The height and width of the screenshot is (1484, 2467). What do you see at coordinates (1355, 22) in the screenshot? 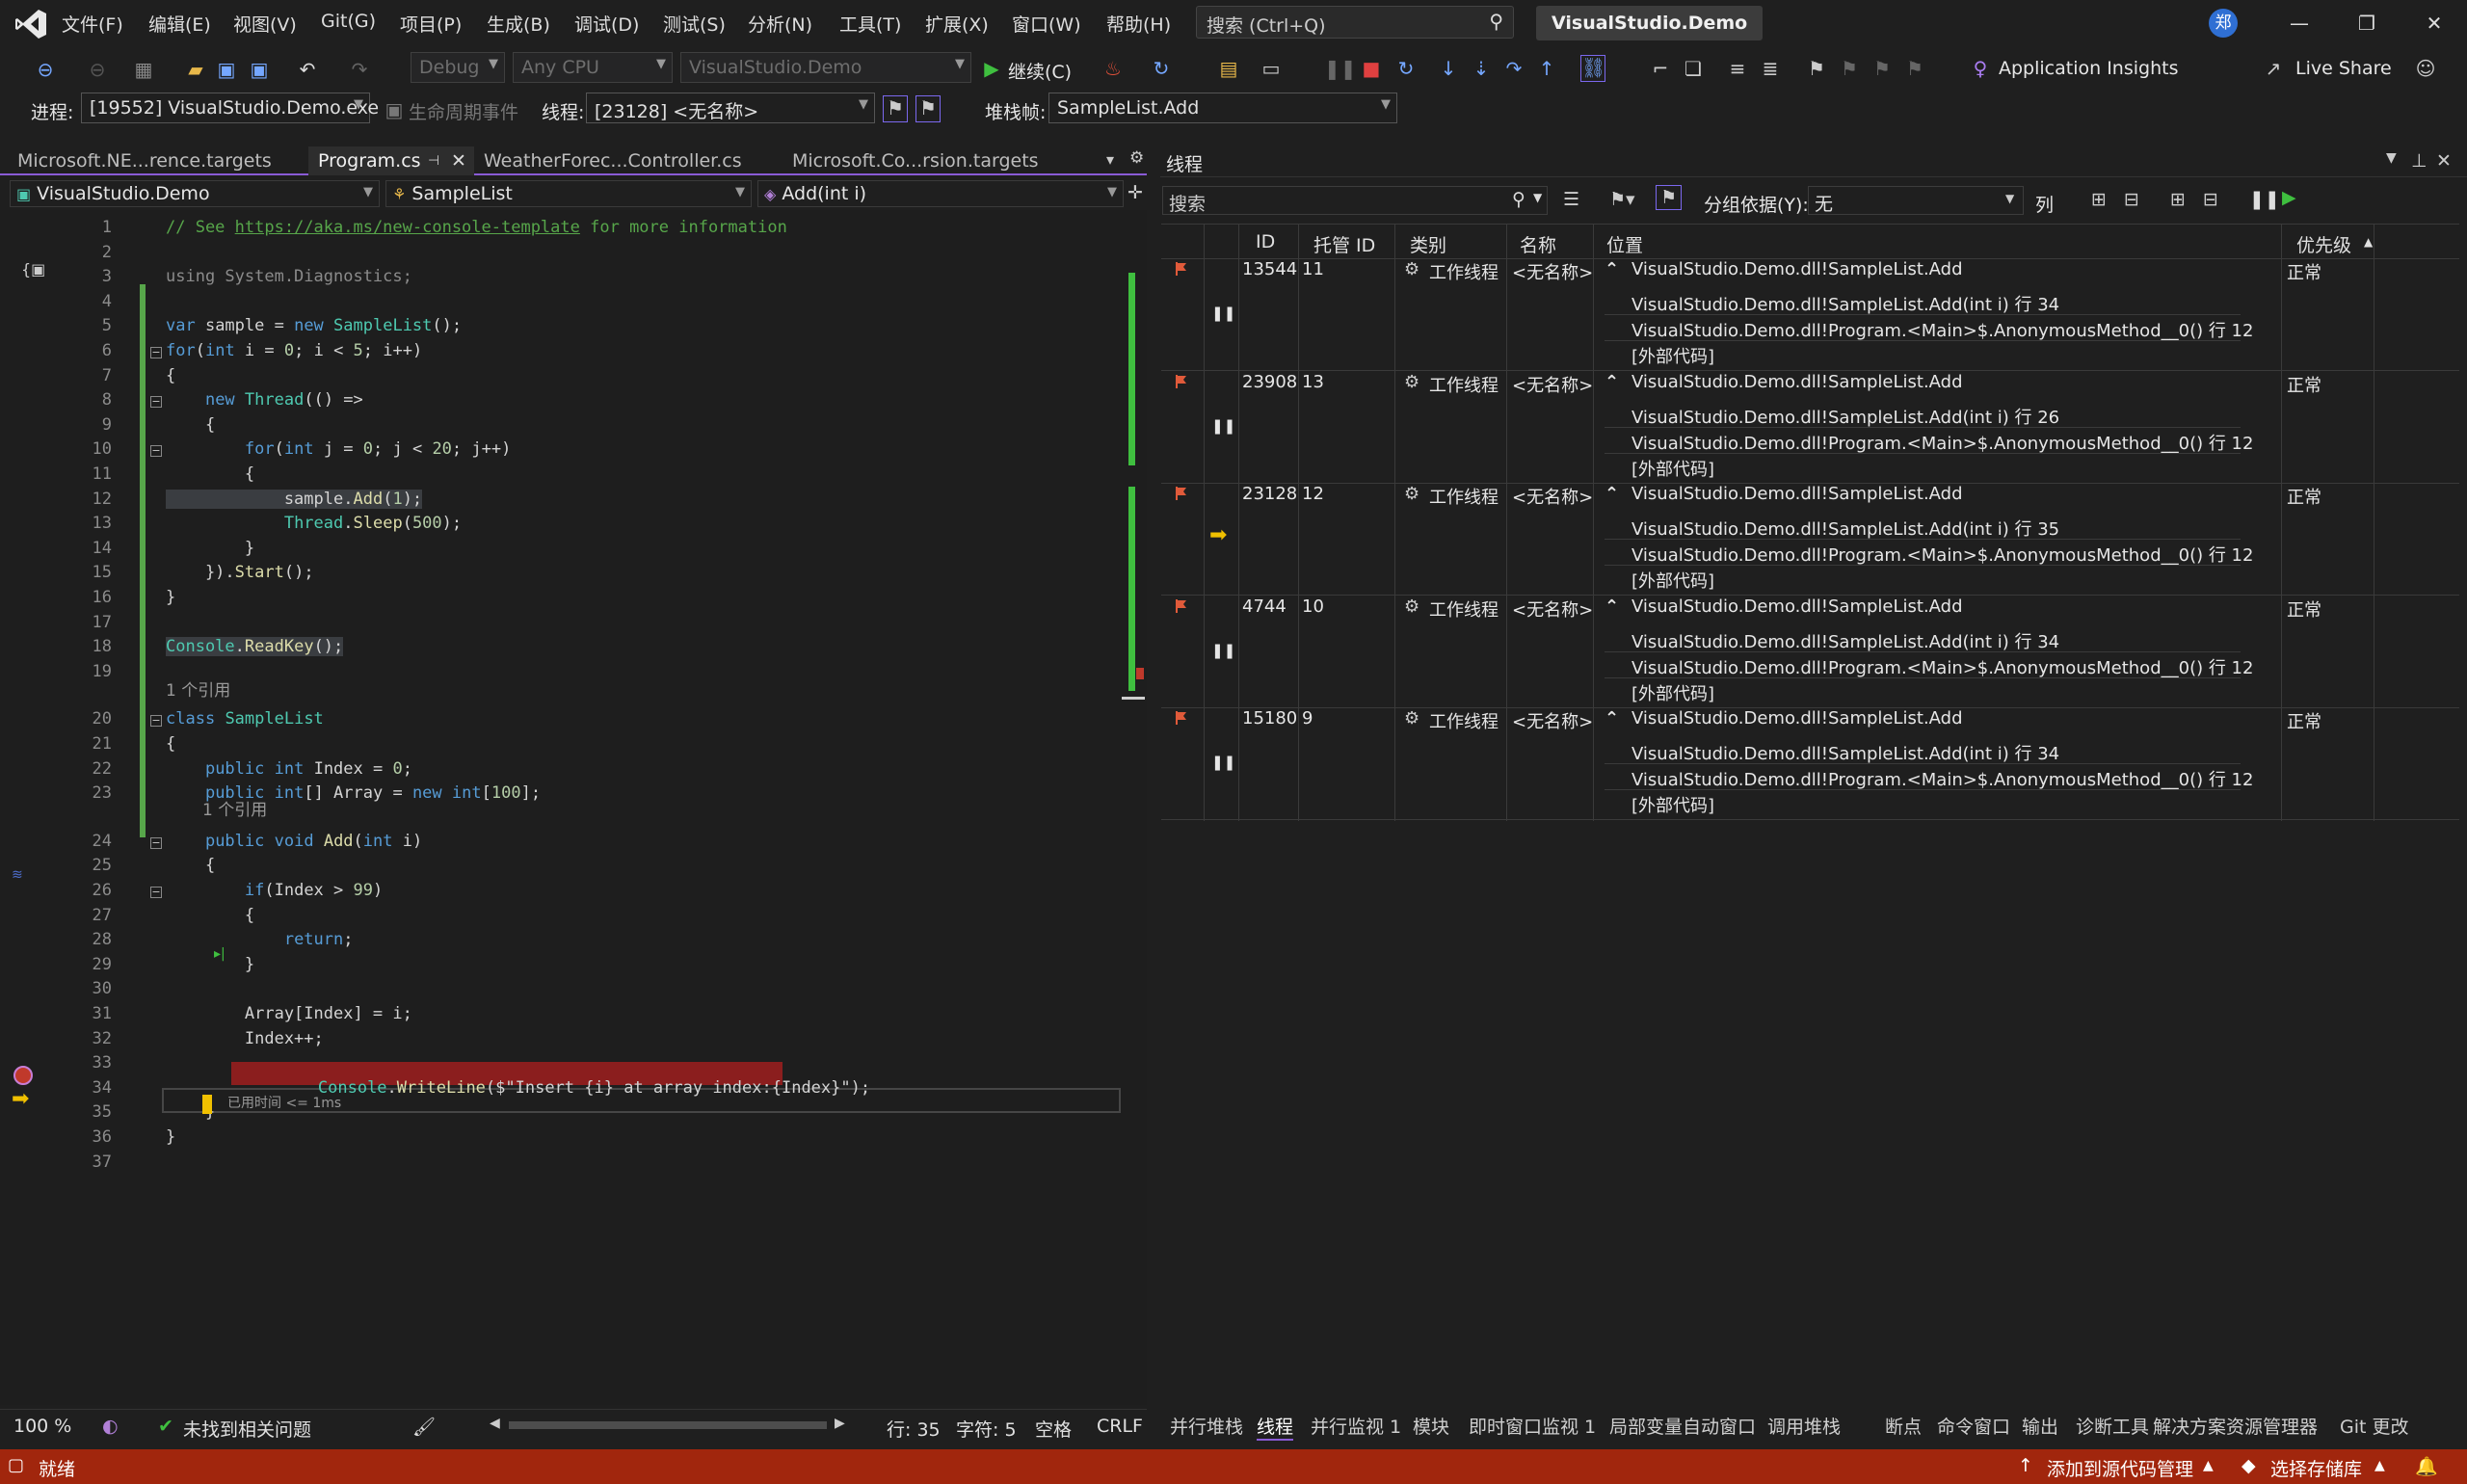
I see `global-search-input: 搜索 (Ctrl+Q) ⚲` at bounding box center [1355, 22].